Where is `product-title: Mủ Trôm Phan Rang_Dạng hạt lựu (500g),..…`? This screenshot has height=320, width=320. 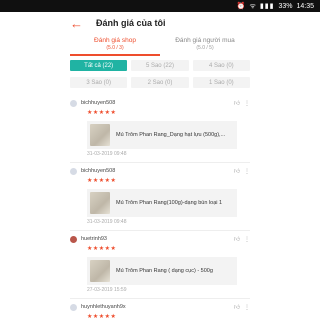 product-title: Mủ Trôm Phan Rang_Dạng hạt lựu (500g),..… is located at coordinates (171, 135).